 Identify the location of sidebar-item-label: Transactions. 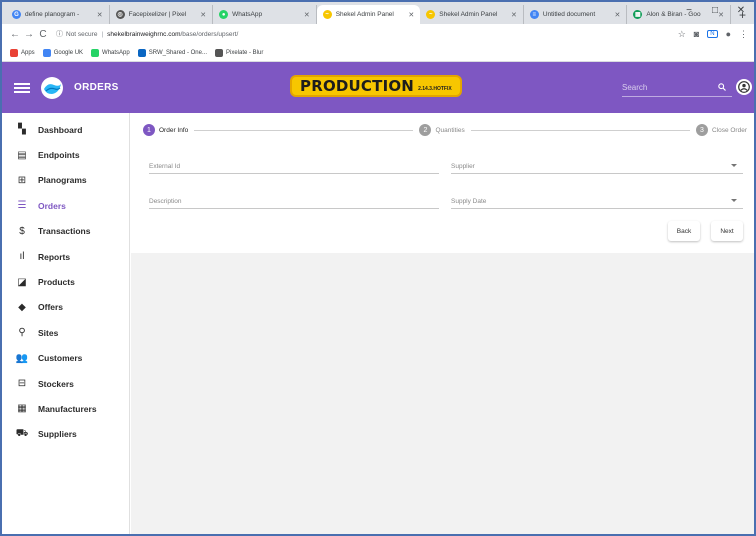
(64, 231).